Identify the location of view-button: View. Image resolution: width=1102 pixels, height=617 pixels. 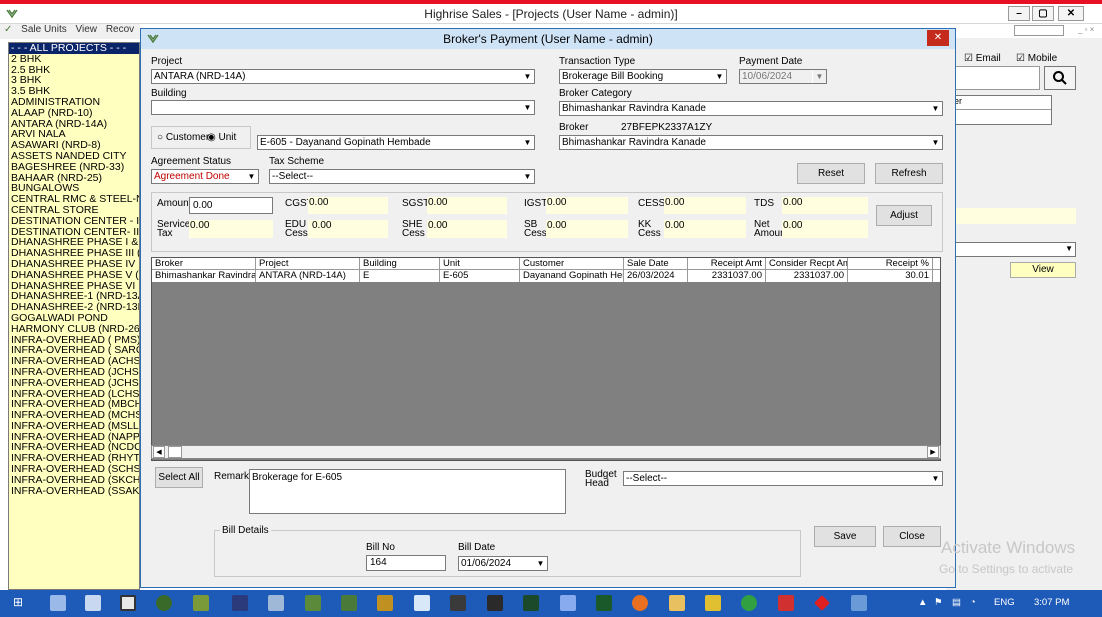
(1043, 270).